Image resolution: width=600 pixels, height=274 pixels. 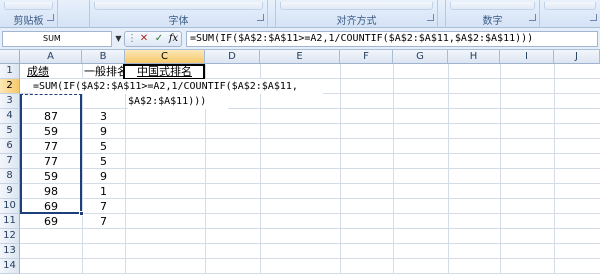 What do you see at coordinates (10, 221) in the screenshot?
I see `row-header: 11` at bounding box center [10, 221].